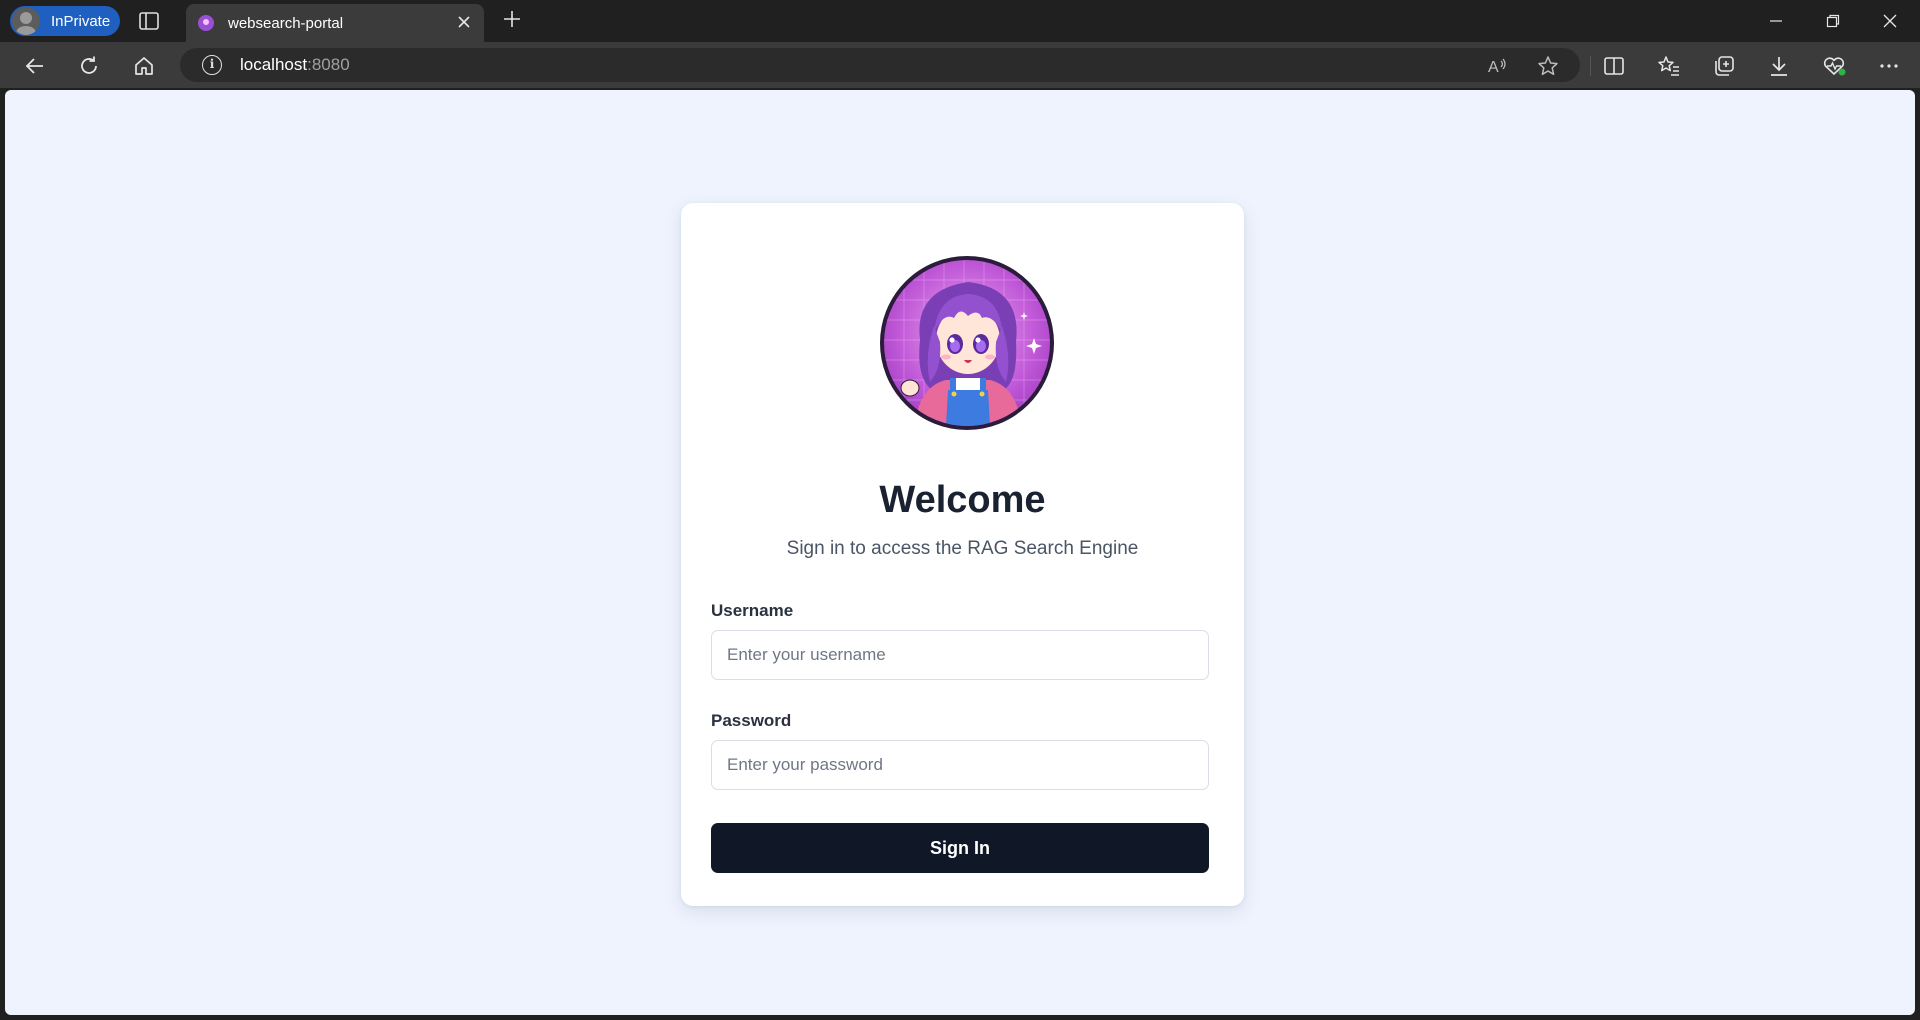 This screenshot has height=1020, width=1920. Describe the element at coordinates (286, 23) in the screenshot. I see `tab-title: websearch-portal` at that location.